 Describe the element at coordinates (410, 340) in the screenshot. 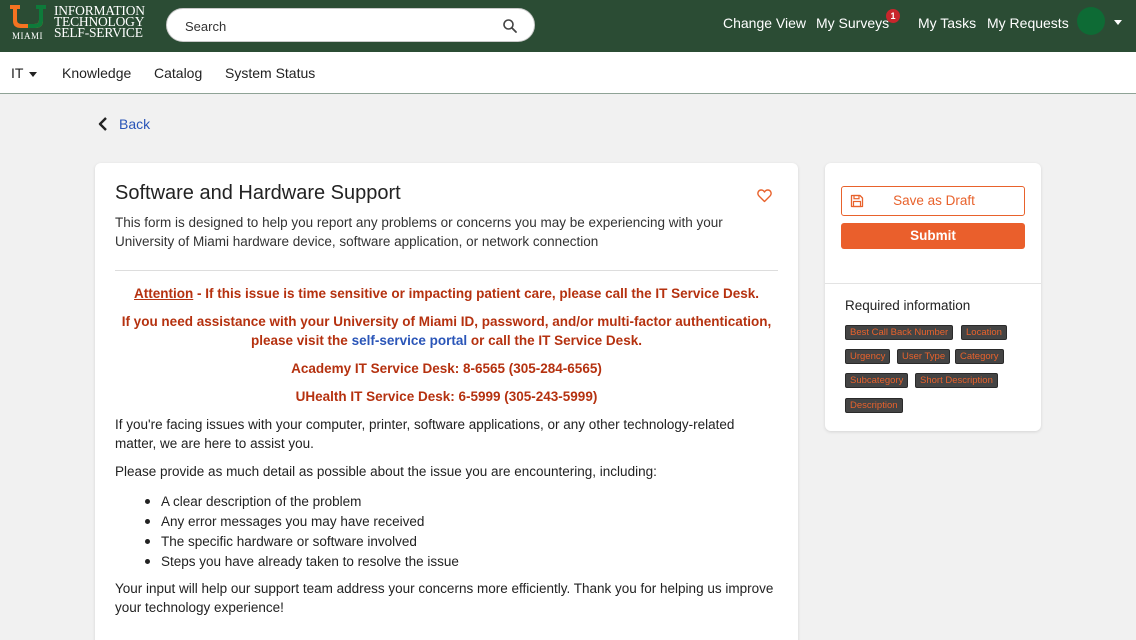

I see `self-service-portal-link: self-service portal` at that location.